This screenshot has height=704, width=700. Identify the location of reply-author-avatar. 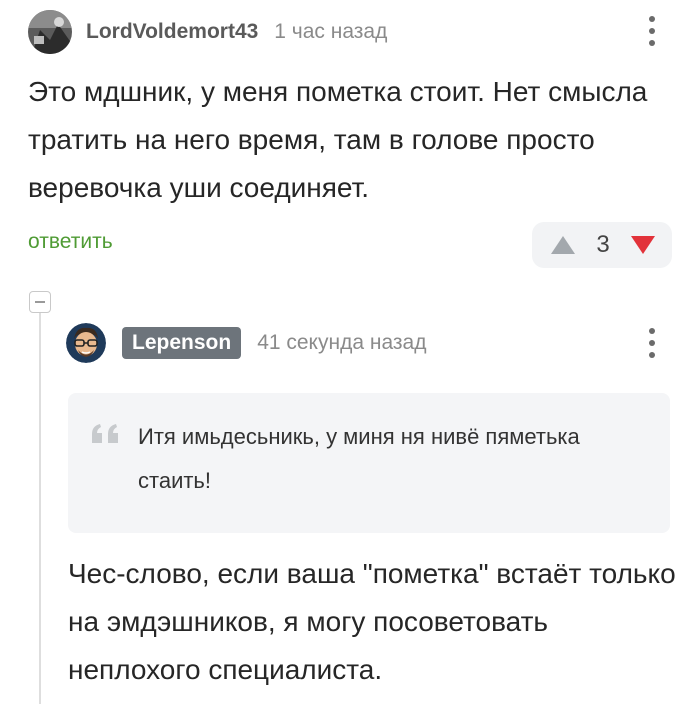
(86, 343).